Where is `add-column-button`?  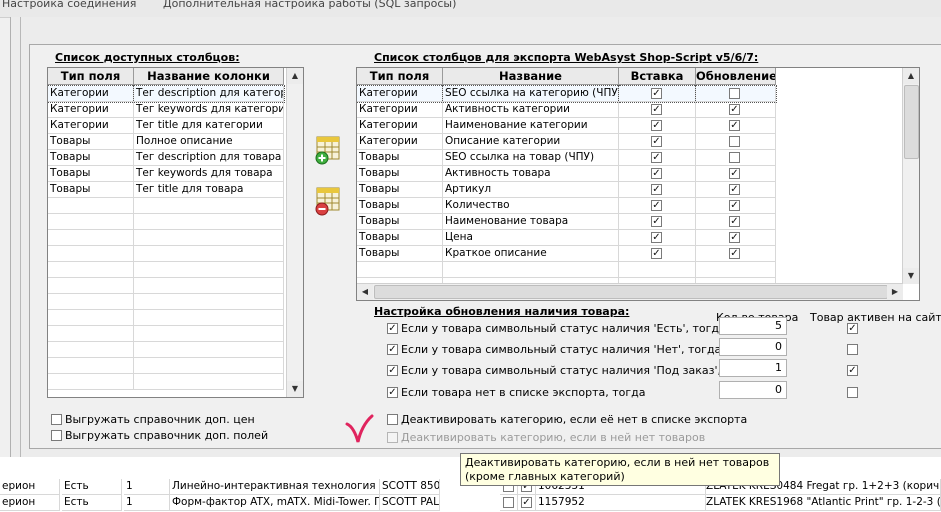
add-column-button is located at coordinates (328, 150).